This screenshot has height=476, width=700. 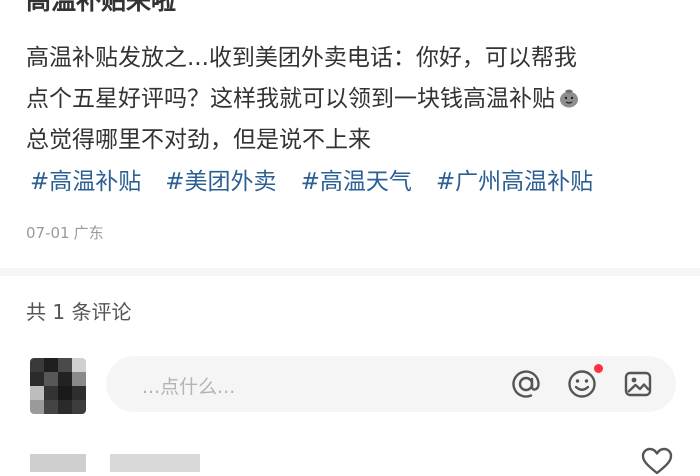 I want to click on heart-icon, so click(x=657, y=461).